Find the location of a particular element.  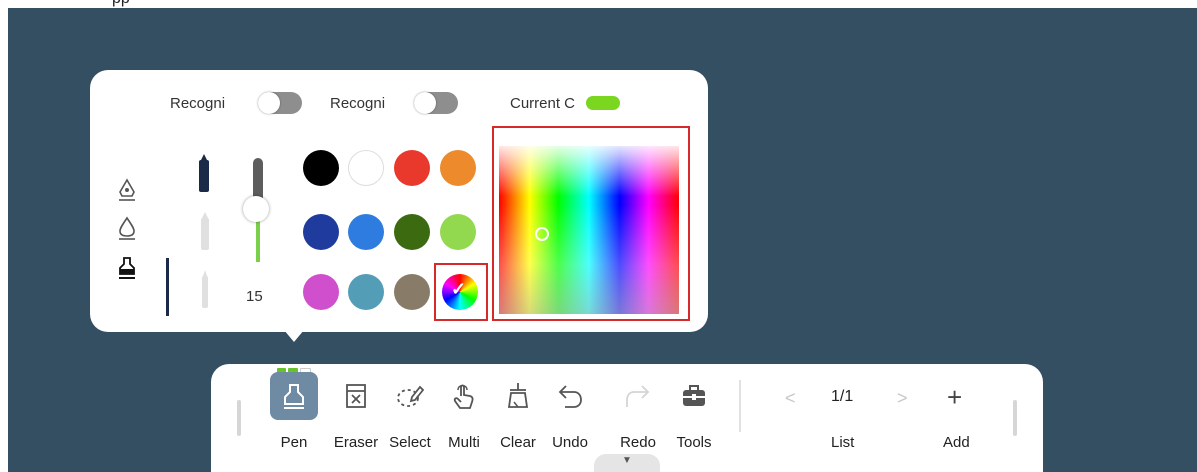

pen-size-small-icon is located at coordinates (205, 289).